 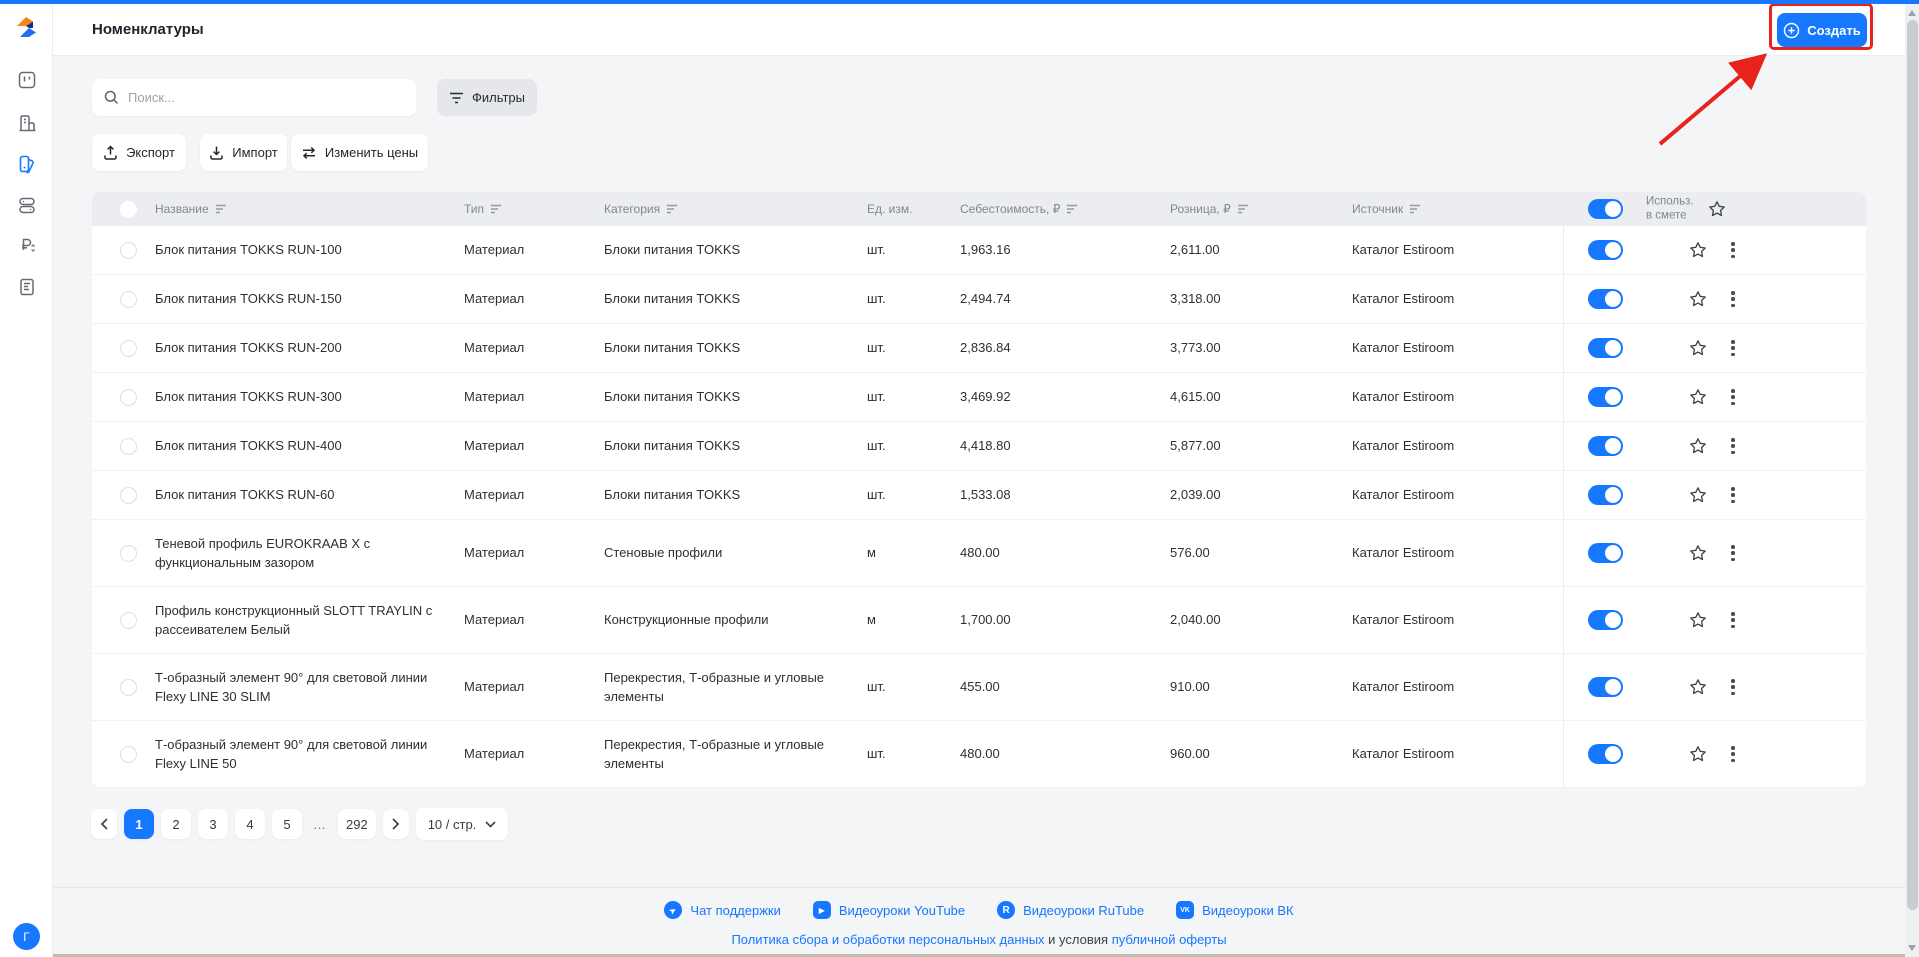 I want to click on use-in-estimate-header-toggle, so click(x=1605, y=209).